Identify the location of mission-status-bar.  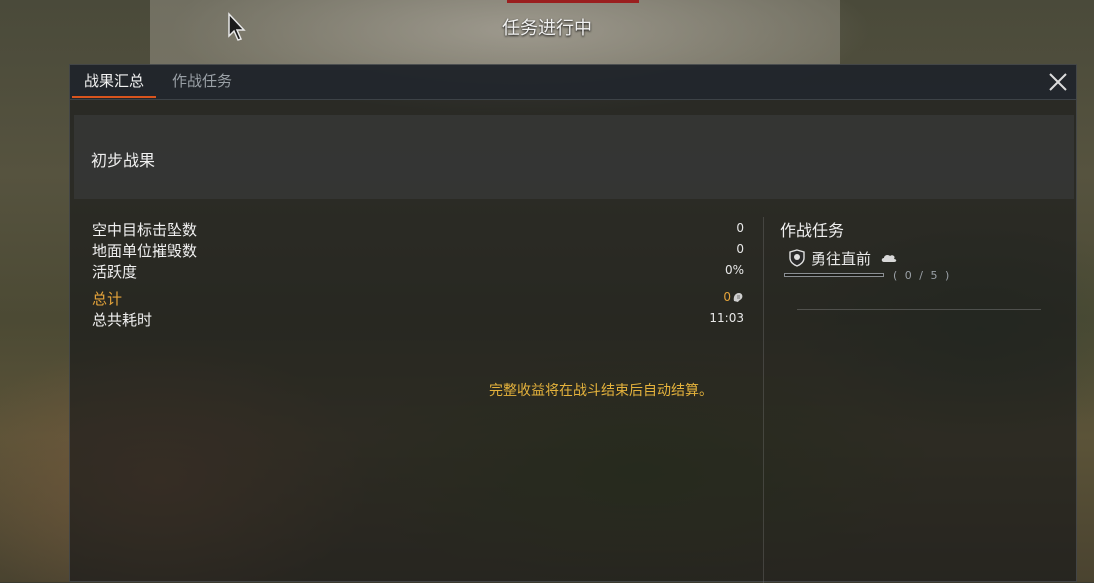
(573, 1).